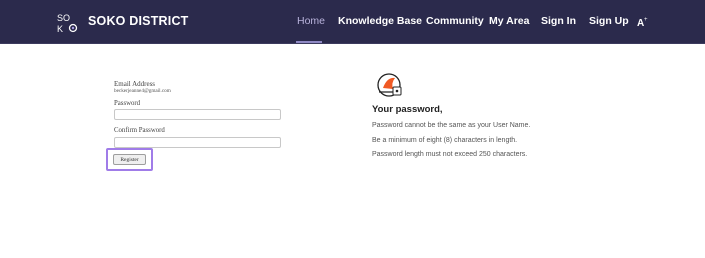 Image resolution: width=705 pixels, height=258 pixels. What do you see at coordinates (139, 130) in the screenshot?
I see `confirm-password-label: Confirm Password` at bounding box center [139, 130].